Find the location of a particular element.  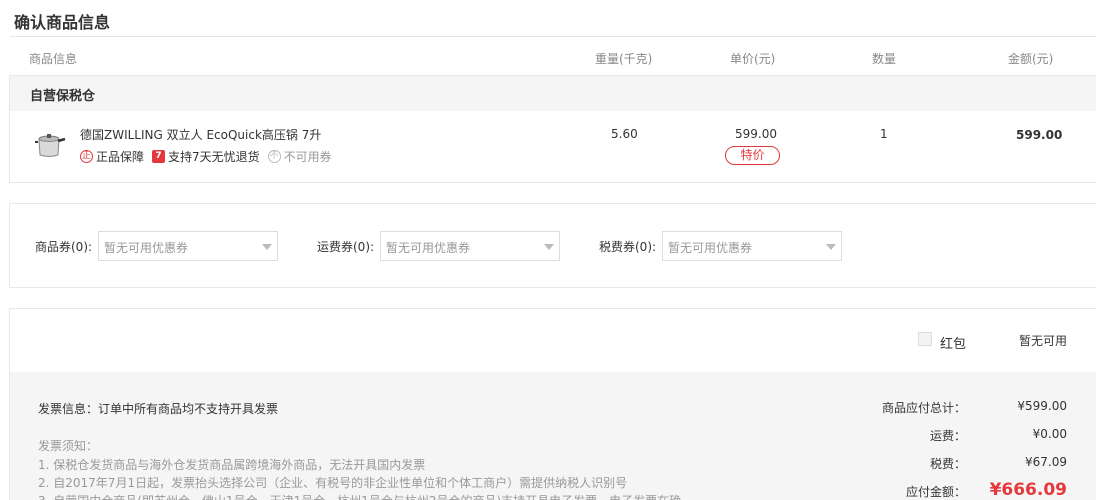

invoice-note: 1. 保税仓发货商品与海外仓发货商品属跨境海外商品，无法开具国内发票 is located at coordinates (232, 465).